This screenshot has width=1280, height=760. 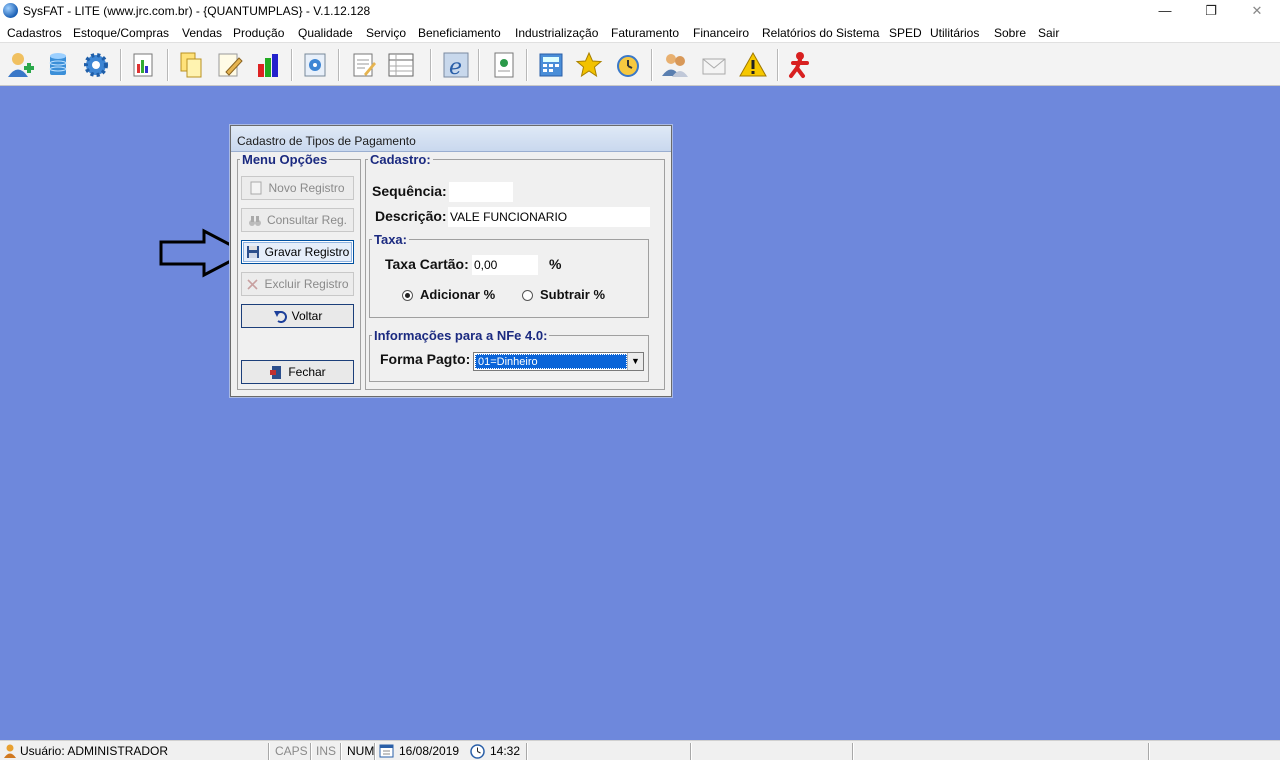 I want to click on settings-doc-icon, so click(x=315, y=65).